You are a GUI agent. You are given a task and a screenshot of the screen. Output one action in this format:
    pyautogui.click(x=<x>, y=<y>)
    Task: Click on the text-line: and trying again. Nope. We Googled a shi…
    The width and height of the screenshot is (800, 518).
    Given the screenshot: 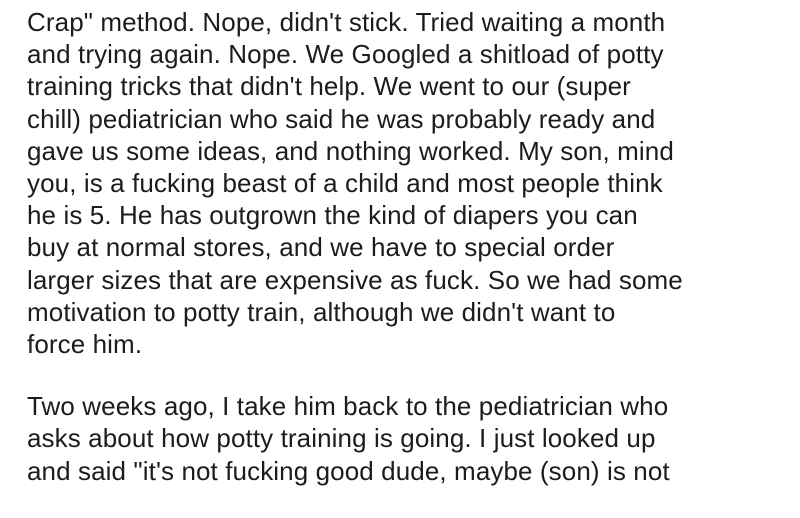 What is the action you would take?
    pyautogui.click(x=345, y=54)
    